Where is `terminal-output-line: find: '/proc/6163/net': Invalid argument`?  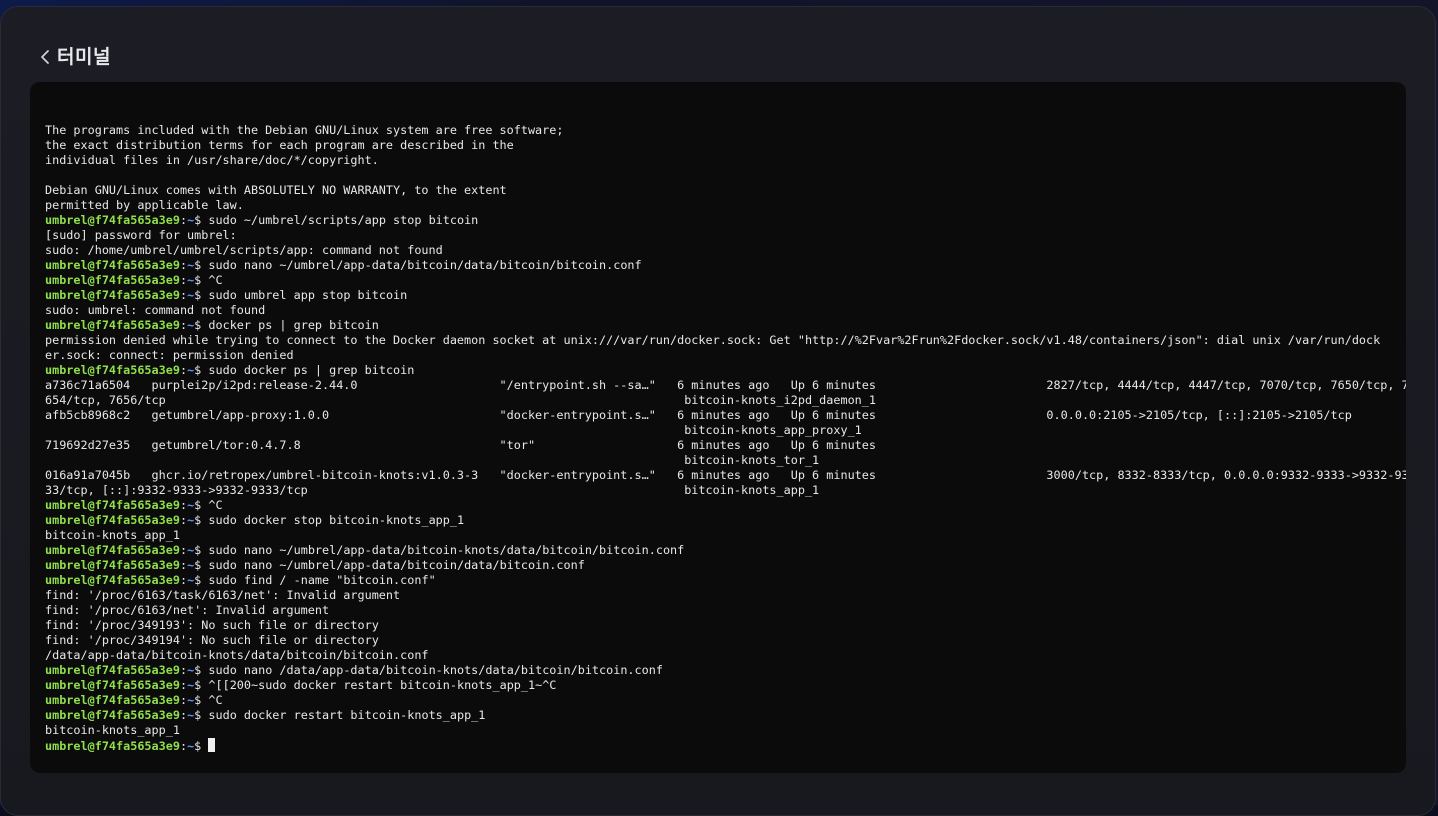
terminal-output-line: find: '/proc/6163/net': Invalid argument is located at coordinates (187, 610).